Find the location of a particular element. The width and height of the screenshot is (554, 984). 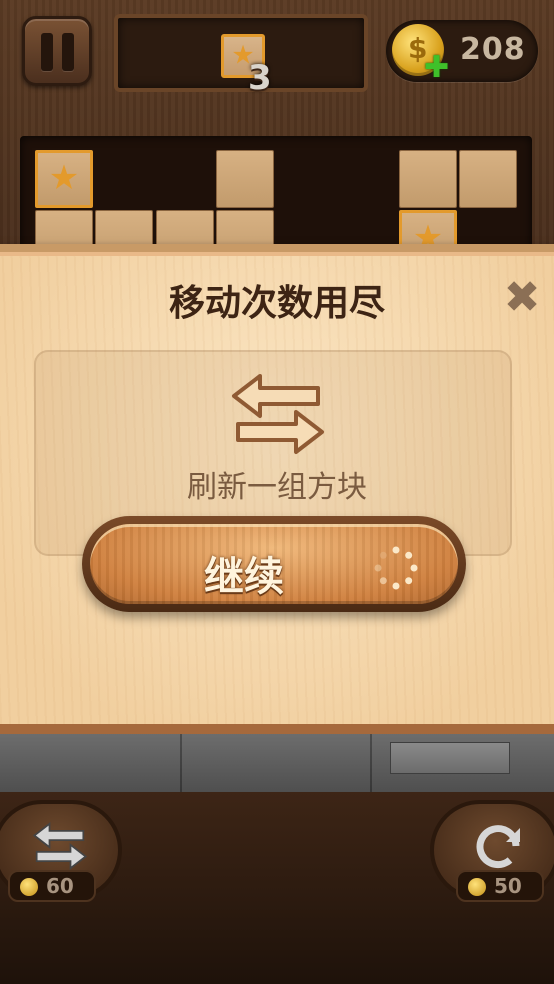

continue-button: 继续 is located at coordinates (274, 564).